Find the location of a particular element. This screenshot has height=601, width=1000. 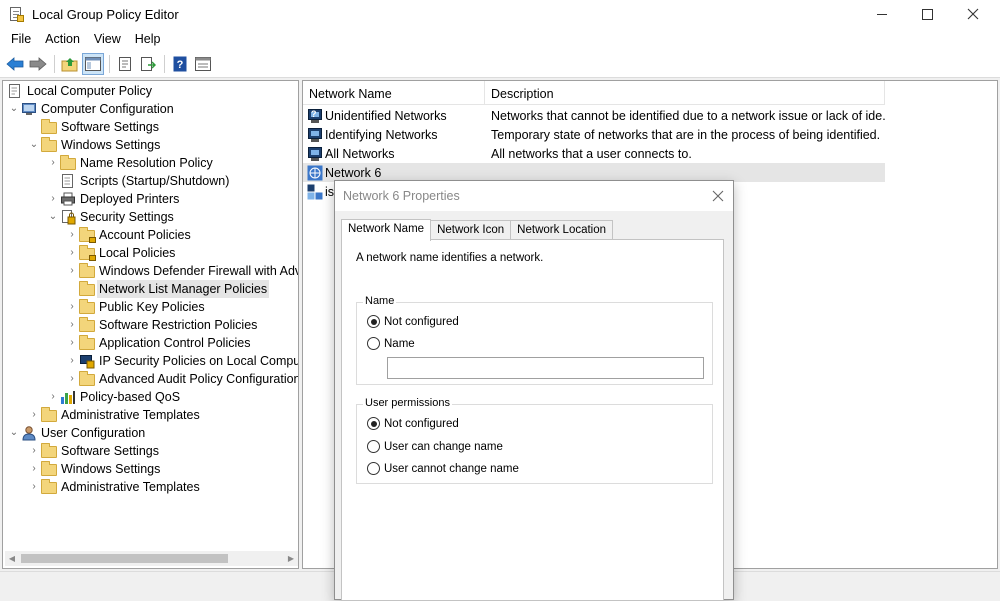

dialog-close-button is located at coordinates (718, 196).